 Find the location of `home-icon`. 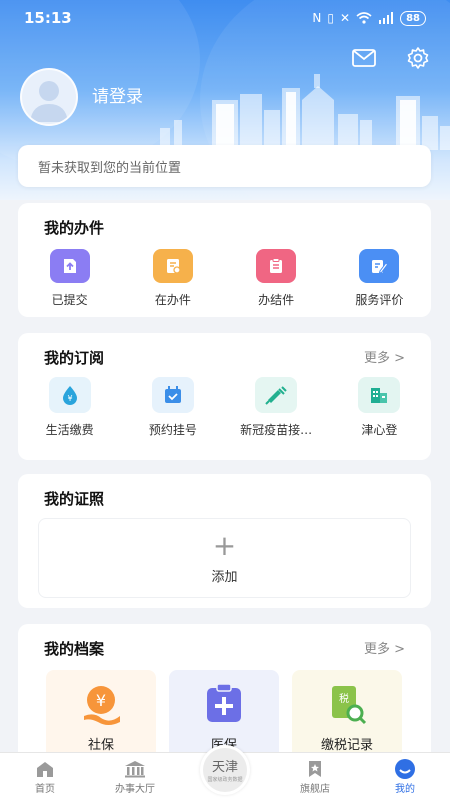

home-icon is located at coordinates (45, 769).